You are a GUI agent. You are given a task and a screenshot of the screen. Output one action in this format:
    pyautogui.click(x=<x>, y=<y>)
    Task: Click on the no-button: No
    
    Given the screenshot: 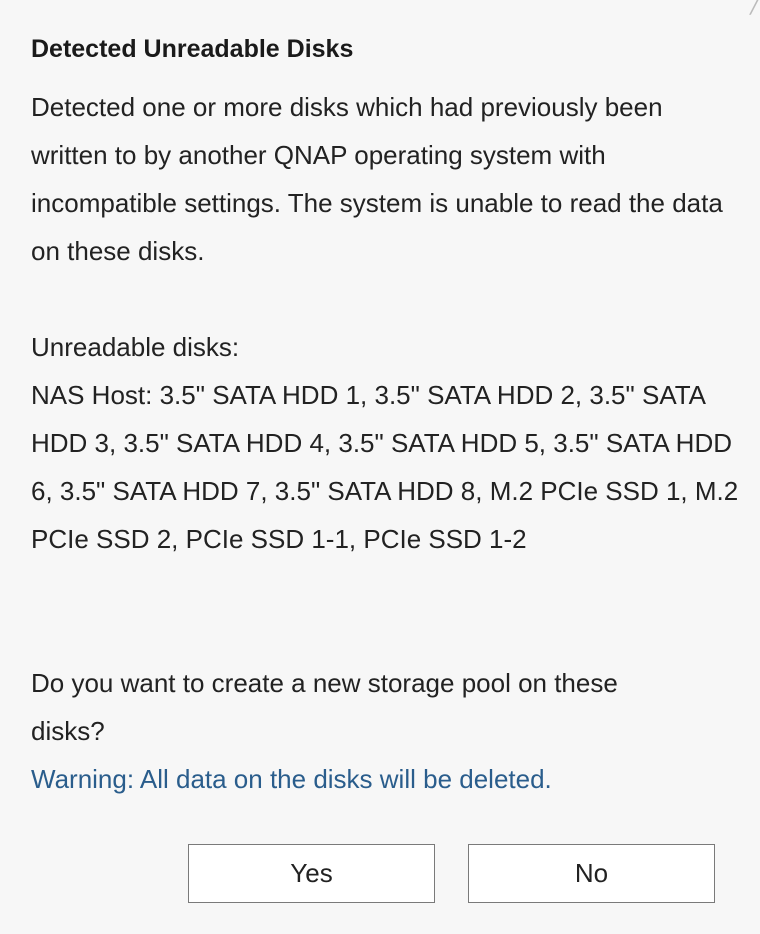 What is the action you would take?
    pyautogui.click(x=591, y=873)
    